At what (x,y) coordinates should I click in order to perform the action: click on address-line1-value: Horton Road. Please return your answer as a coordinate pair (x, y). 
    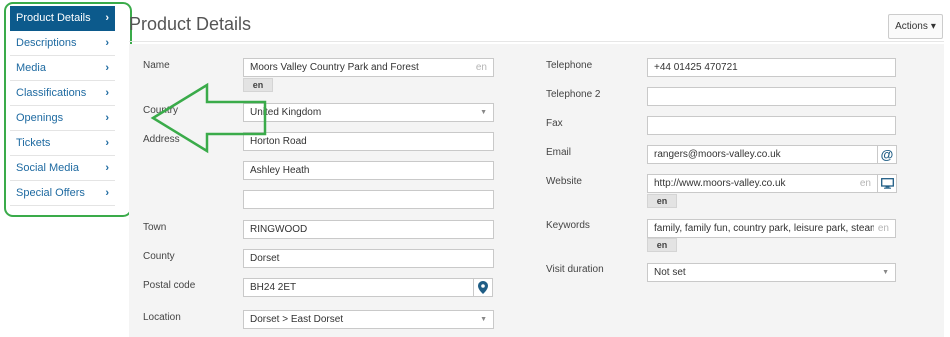
    Looking at the image, I should click on (278, 141).